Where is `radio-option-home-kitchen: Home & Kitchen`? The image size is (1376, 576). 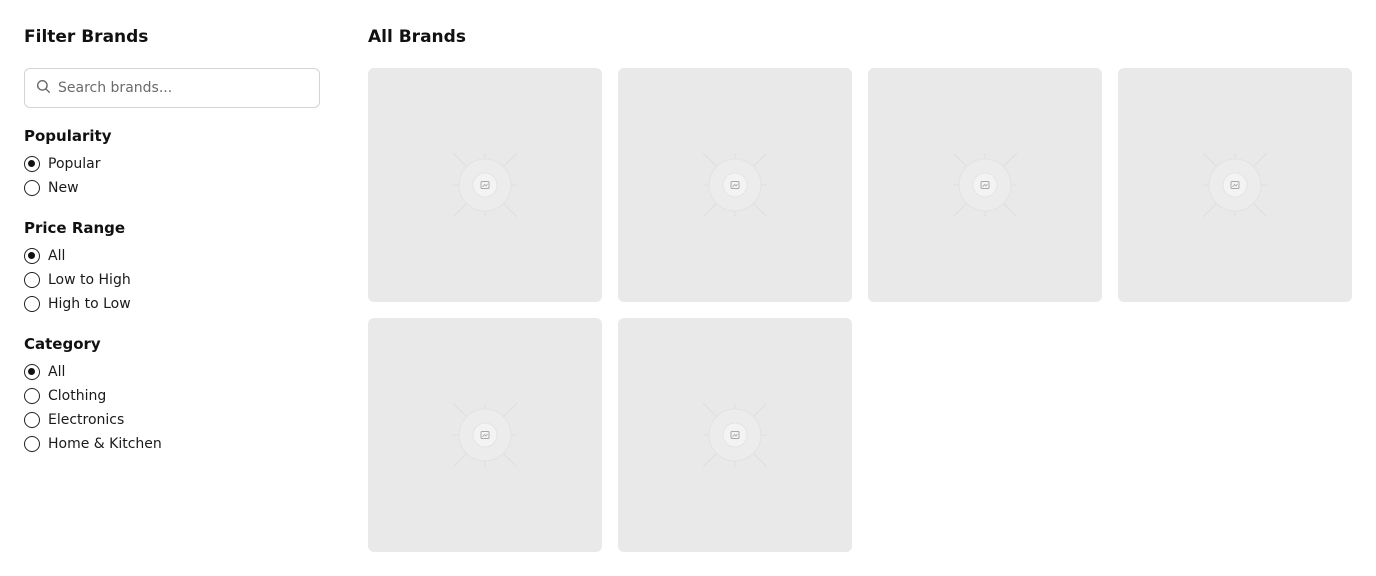
radio-option-home-kitchen: Home & Kitchen is located at coordinates (172, 444).